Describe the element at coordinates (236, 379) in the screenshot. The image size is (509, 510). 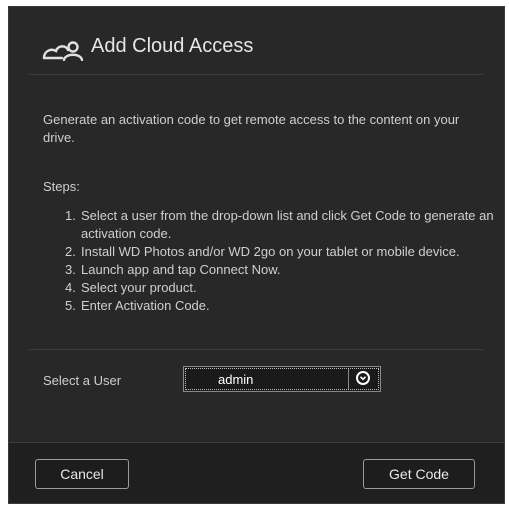
I see `user-select-value: admin` at that location.